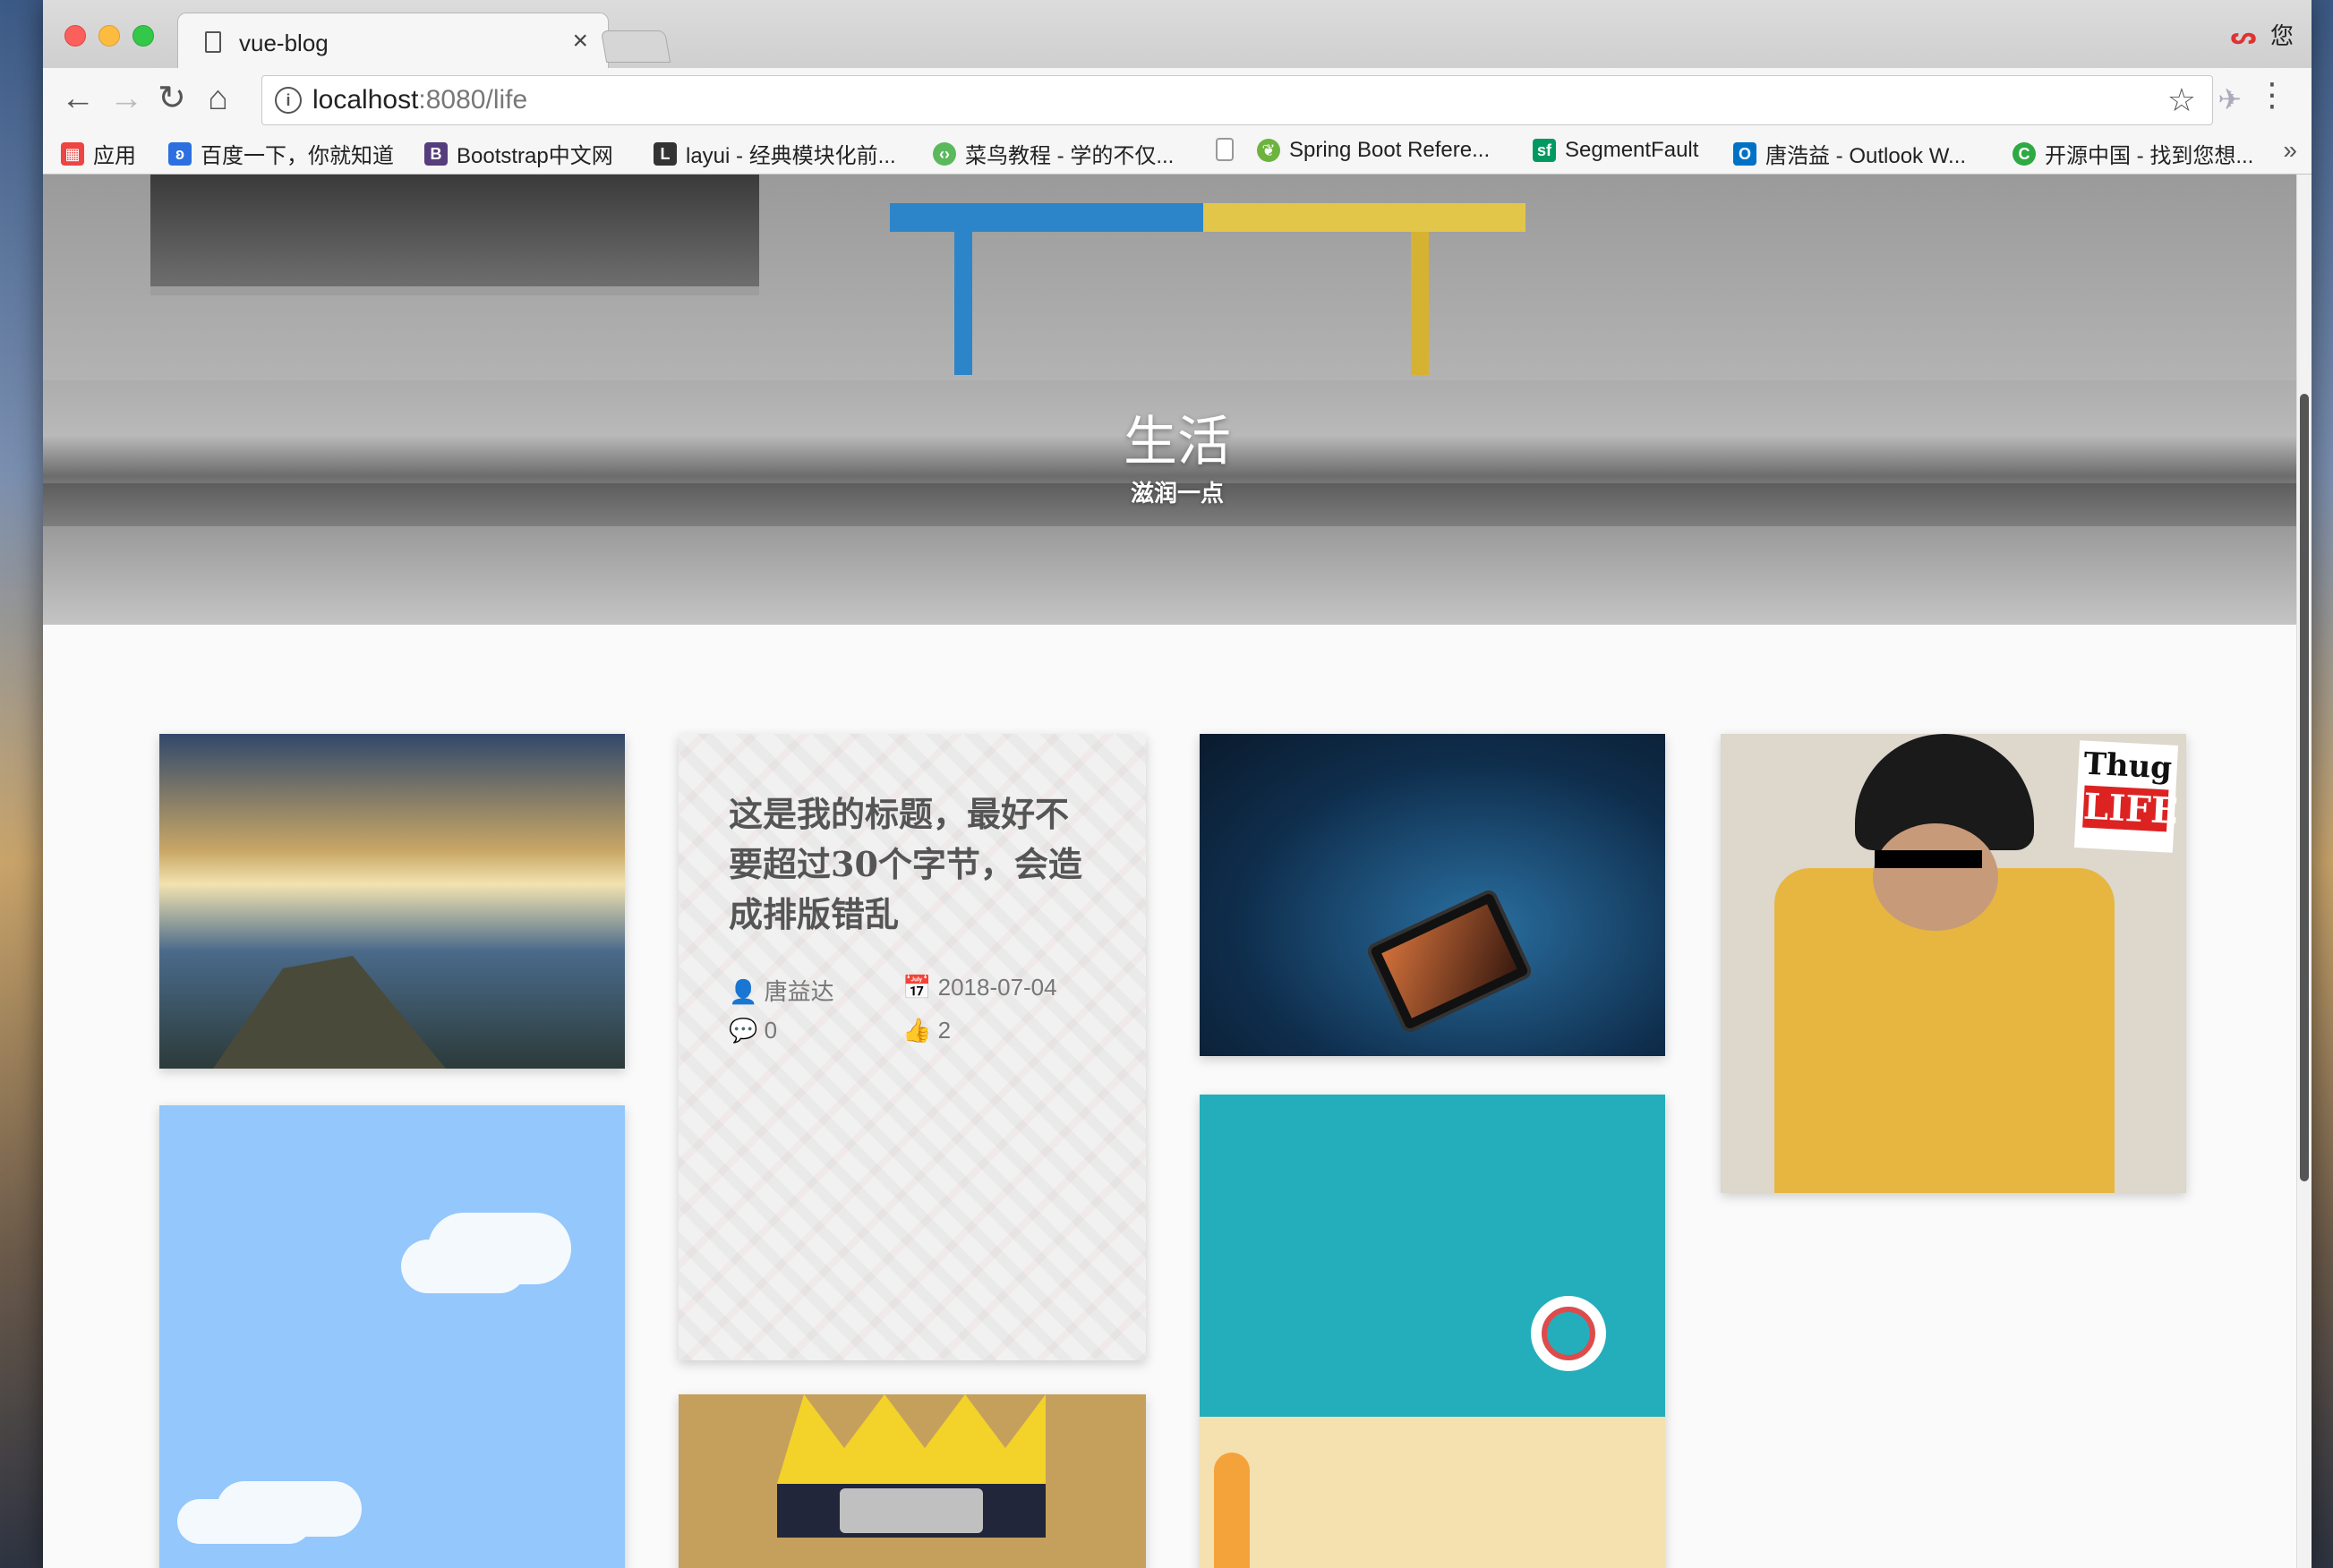 The width and height of the screenshot is (2333, 1568). Describe the element at coordinates (78, 98) in the screenshot. I see `back-arrow-icon: ←` at that location.